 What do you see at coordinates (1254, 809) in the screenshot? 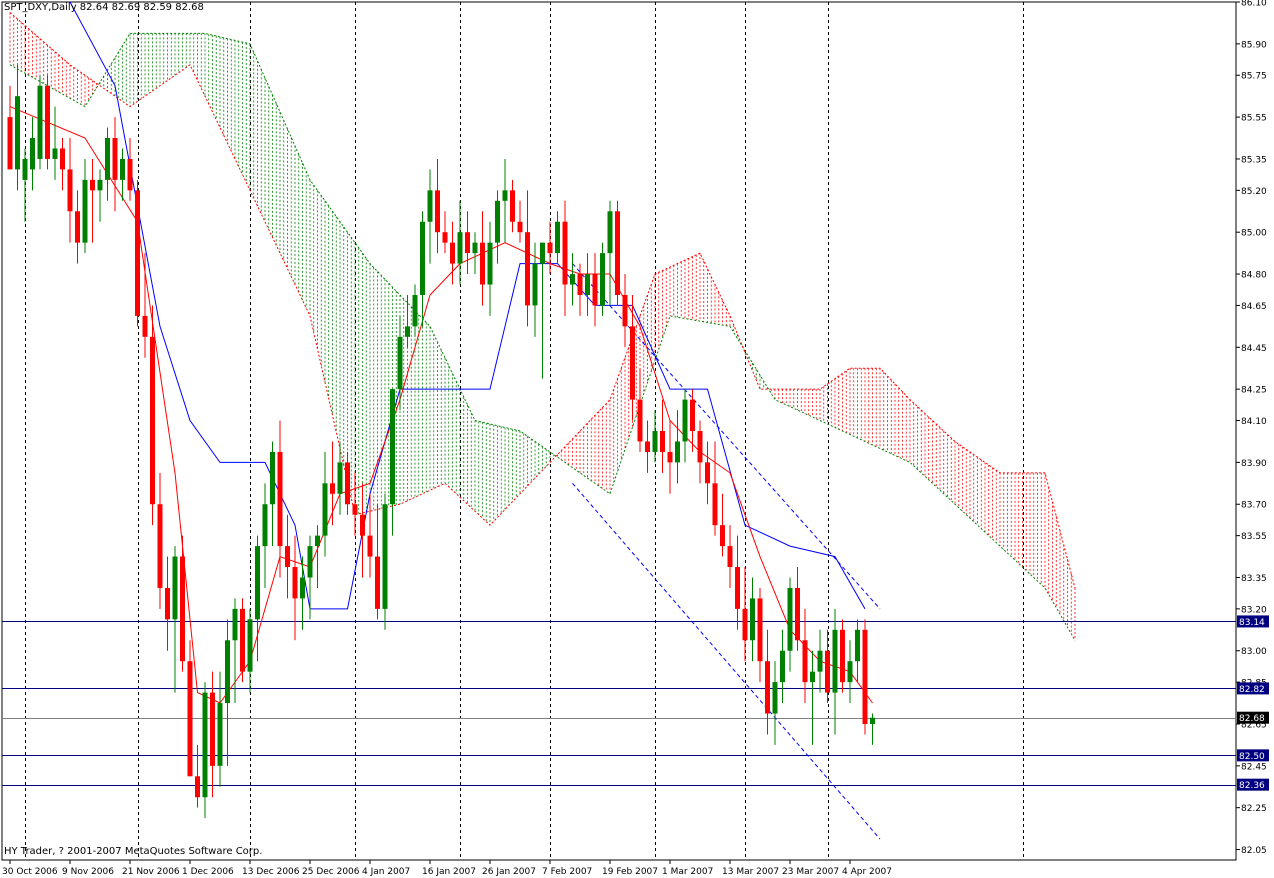
I see `y-tick-label: 82.25` at bounding box center [1254, 809].